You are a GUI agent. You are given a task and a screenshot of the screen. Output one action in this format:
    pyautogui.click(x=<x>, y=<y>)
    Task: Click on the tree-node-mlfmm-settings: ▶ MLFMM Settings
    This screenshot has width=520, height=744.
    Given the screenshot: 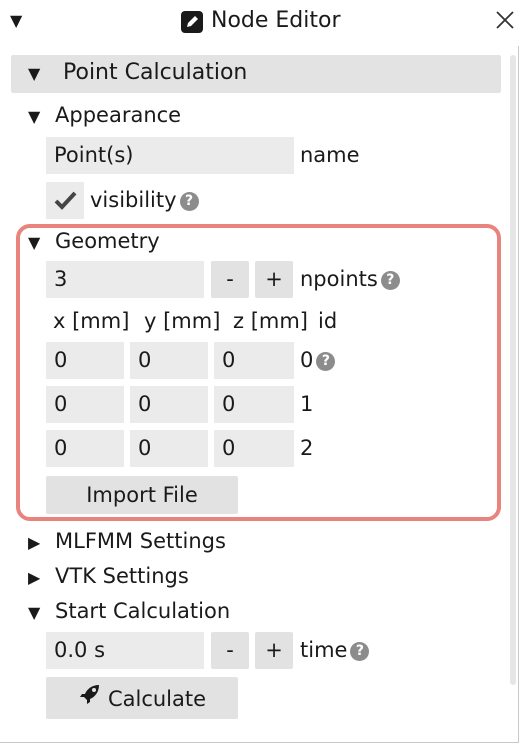 What is the action you would take?
    pyautogui.click(x=127, y=541)
    